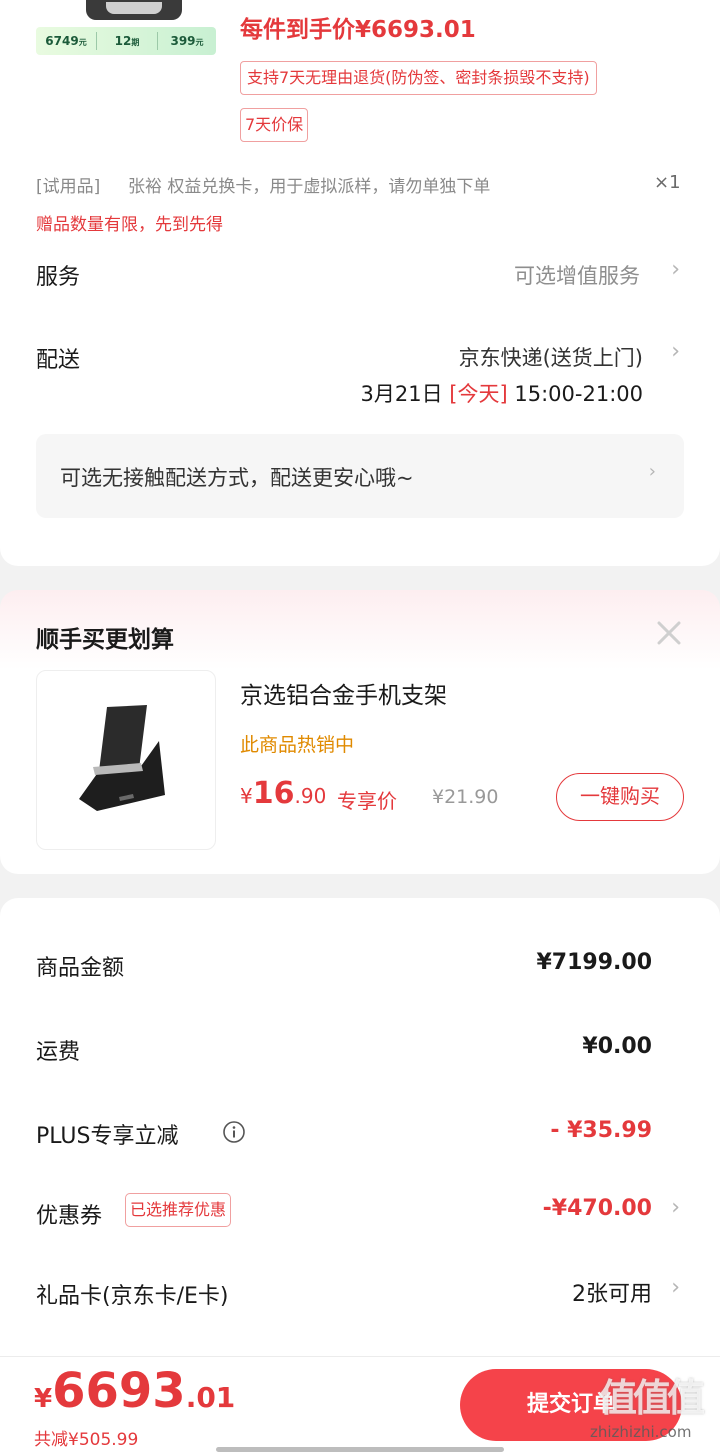 This screenshot has height=1452, width=720. What do you see at coordinates (401, 394) in the screenshot?
I see `delivery-date: 3月21日` at bounding box center [401, 394].